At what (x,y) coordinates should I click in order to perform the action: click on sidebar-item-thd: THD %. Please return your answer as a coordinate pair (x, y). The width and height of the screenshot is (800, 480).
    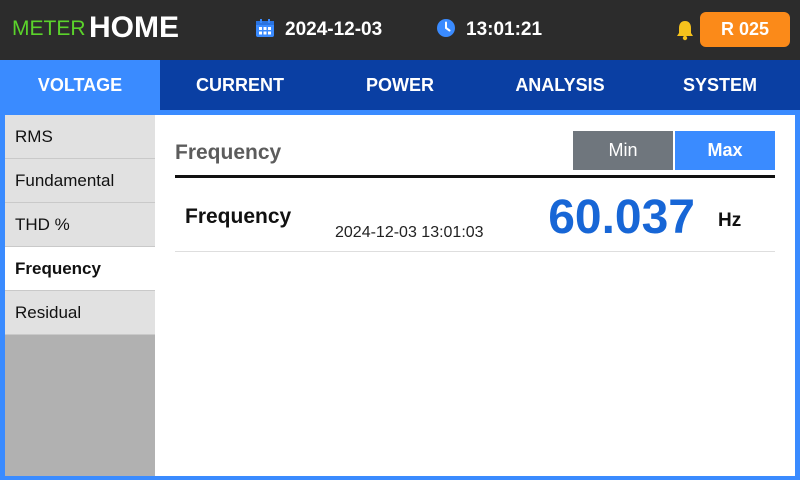
    Looking at the image, I should click on (80, 225).